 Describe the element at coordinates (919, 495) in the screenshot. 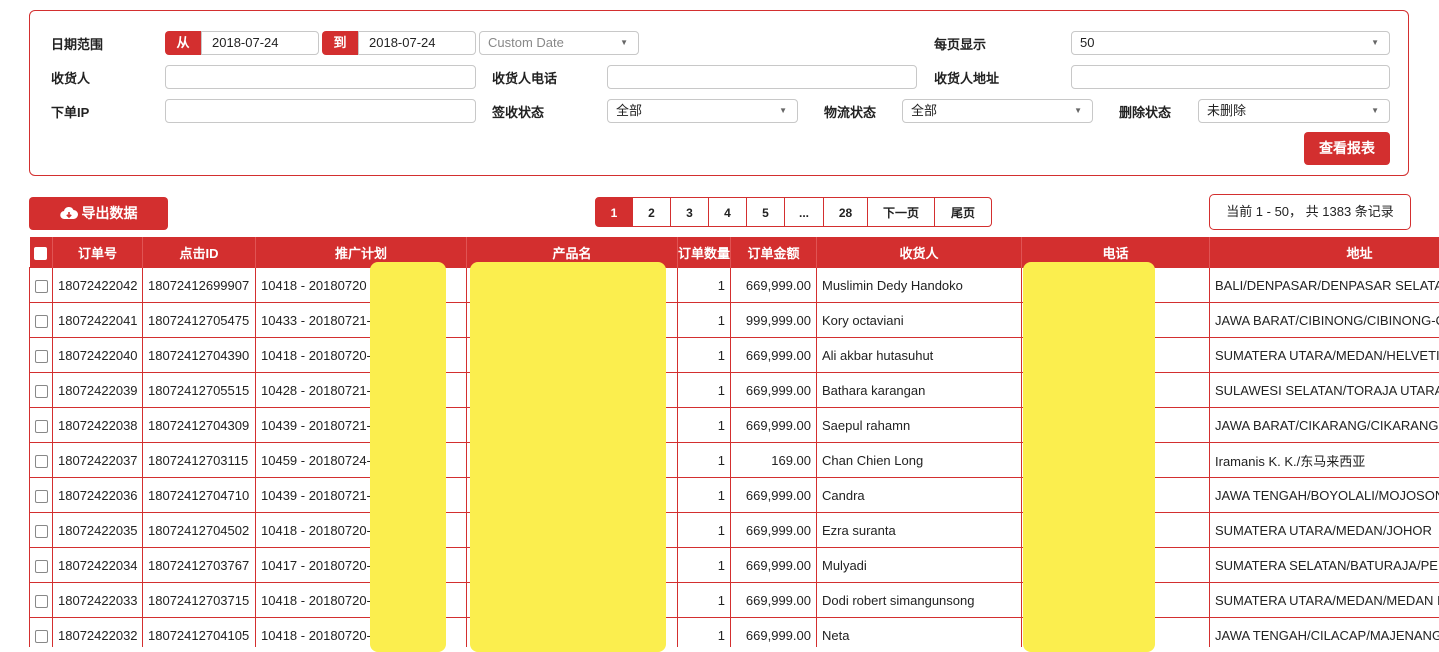

I see `receiver-cell: Candra` at that location.